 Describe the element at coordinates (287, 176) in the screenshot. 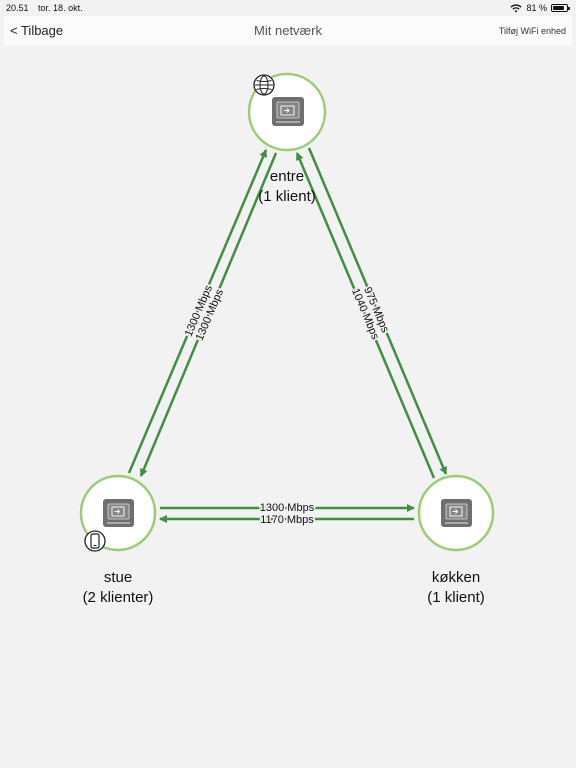

I see `node-name-entre: entre` at that location.